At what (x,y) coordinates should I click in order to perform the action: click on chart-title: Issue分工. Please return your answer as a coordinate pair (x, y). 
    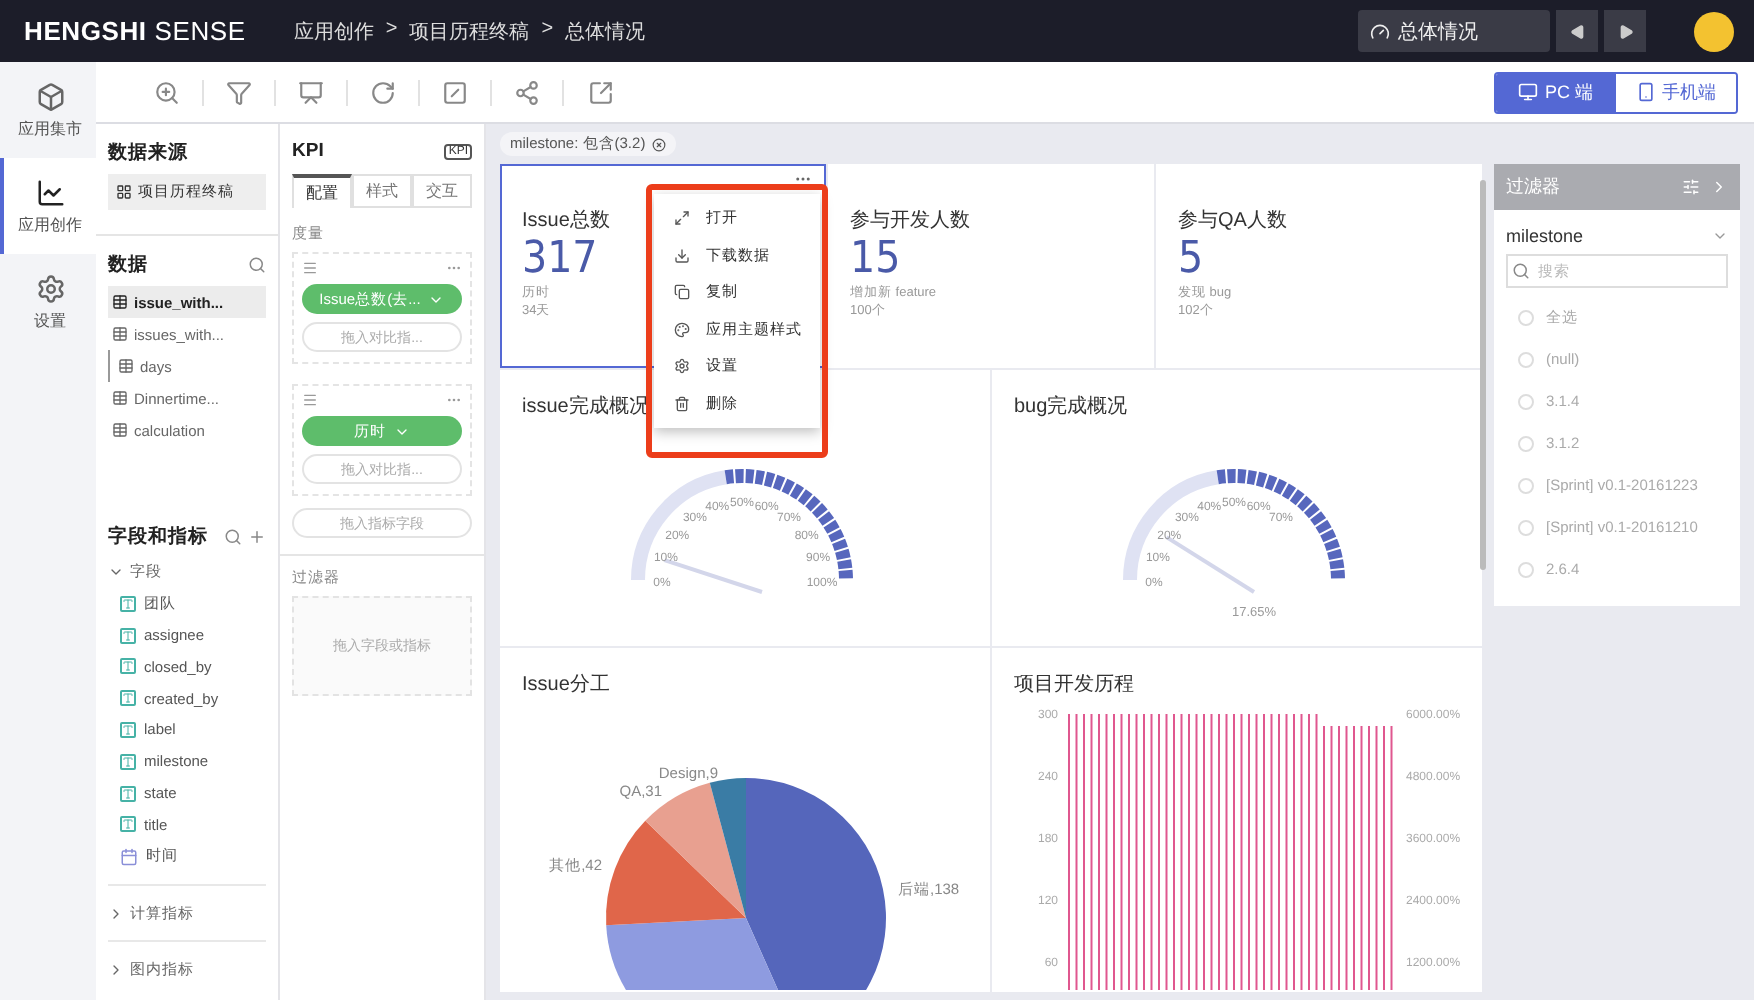
    Looking at the image, I should click on (566, 685).